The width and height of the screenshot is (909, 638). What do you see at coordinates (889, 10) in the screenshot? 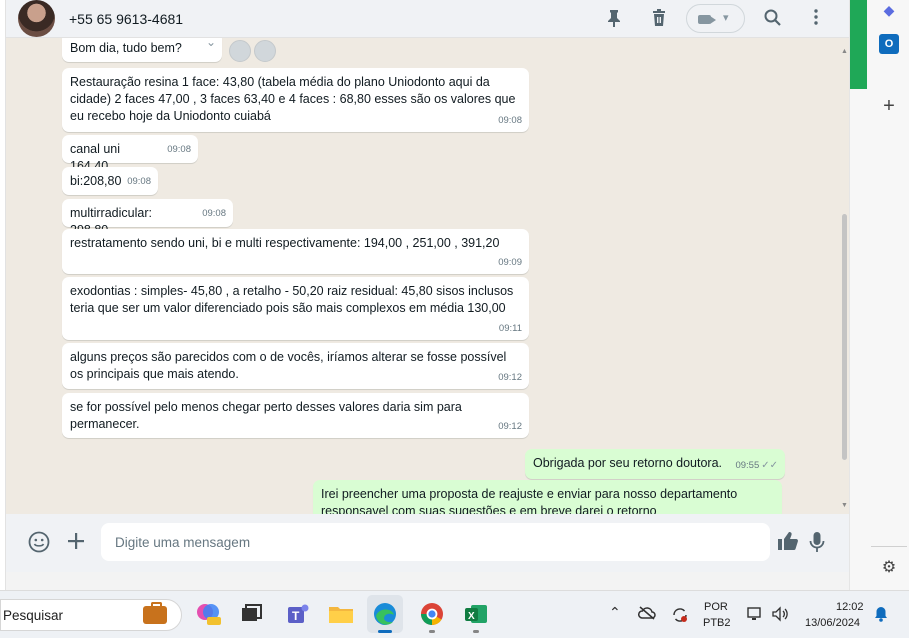
I see `copilot-icon: ◆` at bounding box center [889, 10].